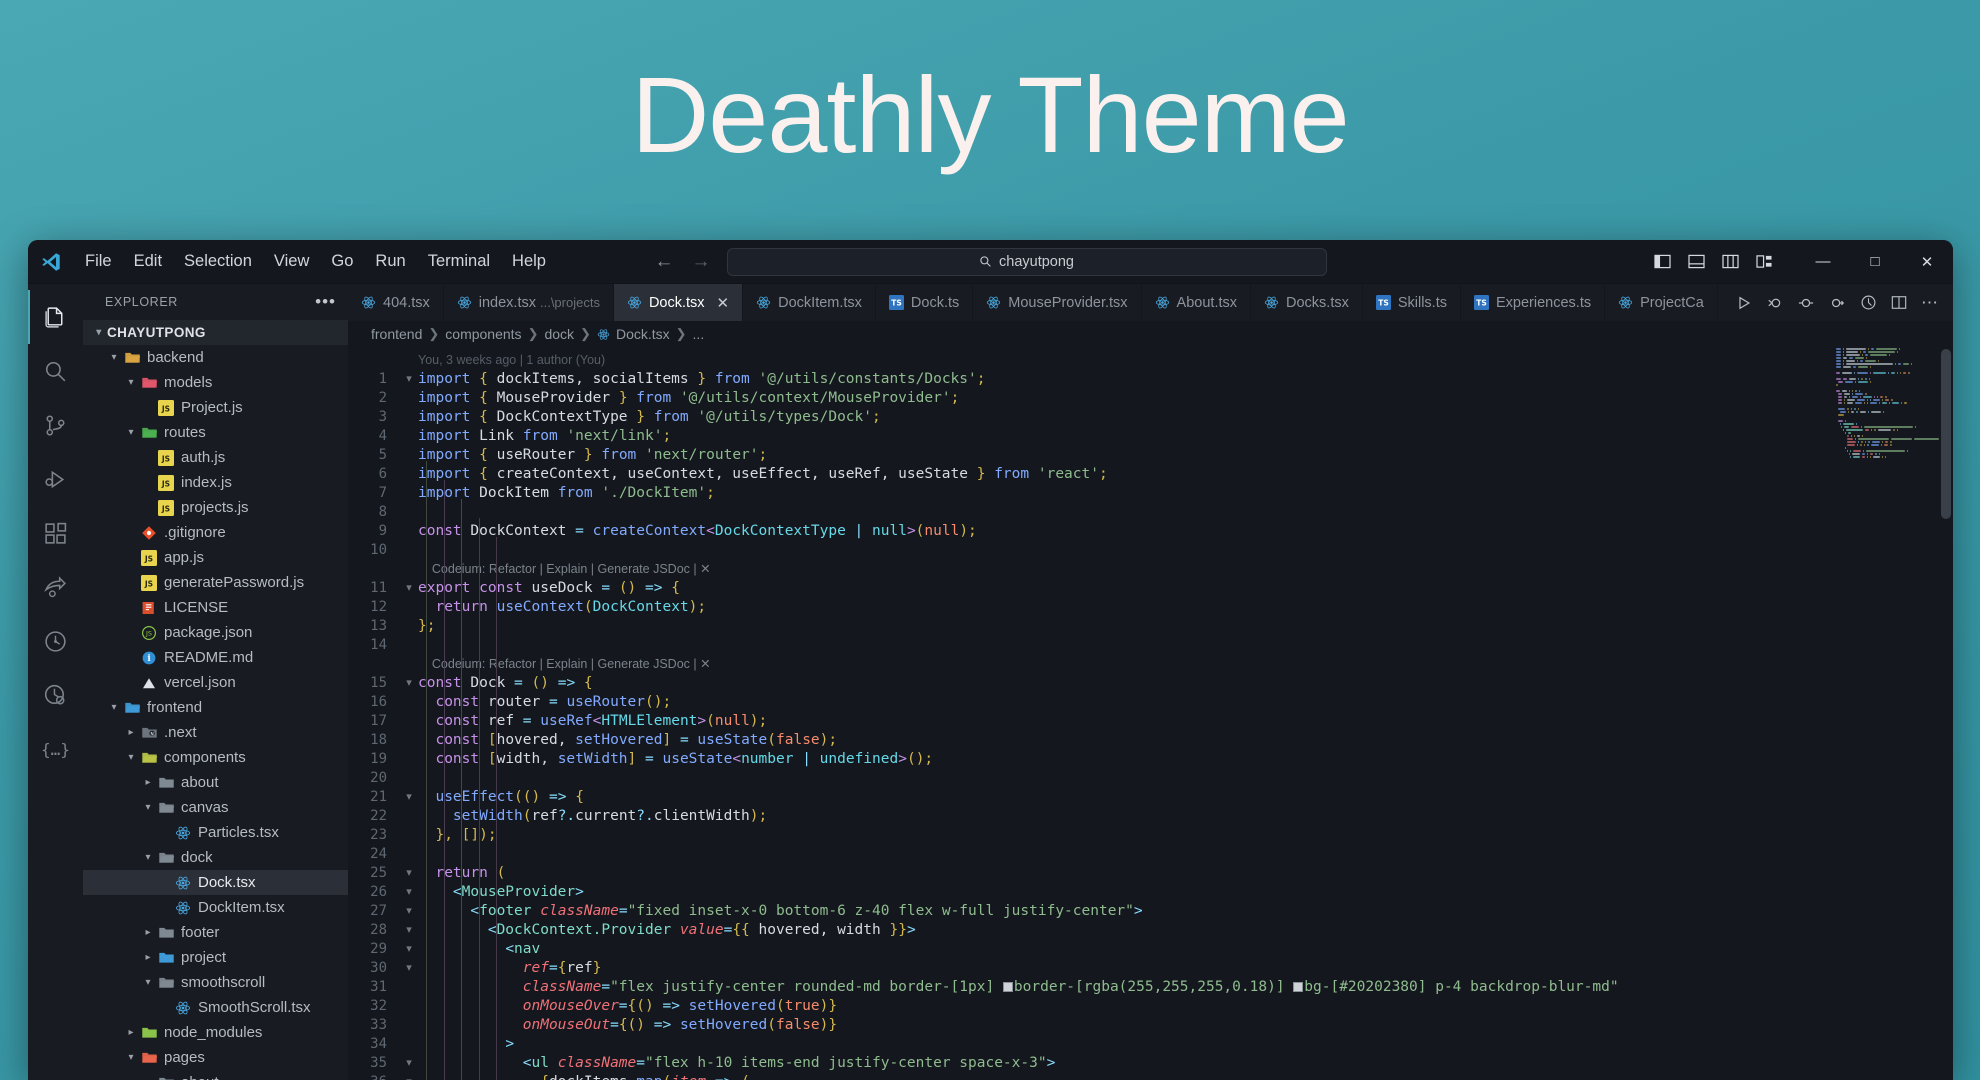 The image size is (1980, 1080). What do you see at coordinates (1307, 302) in the screenshot?
I see `editor-tab-docks-tsx: Docks.tsx` at bounding box center [1307, 302].